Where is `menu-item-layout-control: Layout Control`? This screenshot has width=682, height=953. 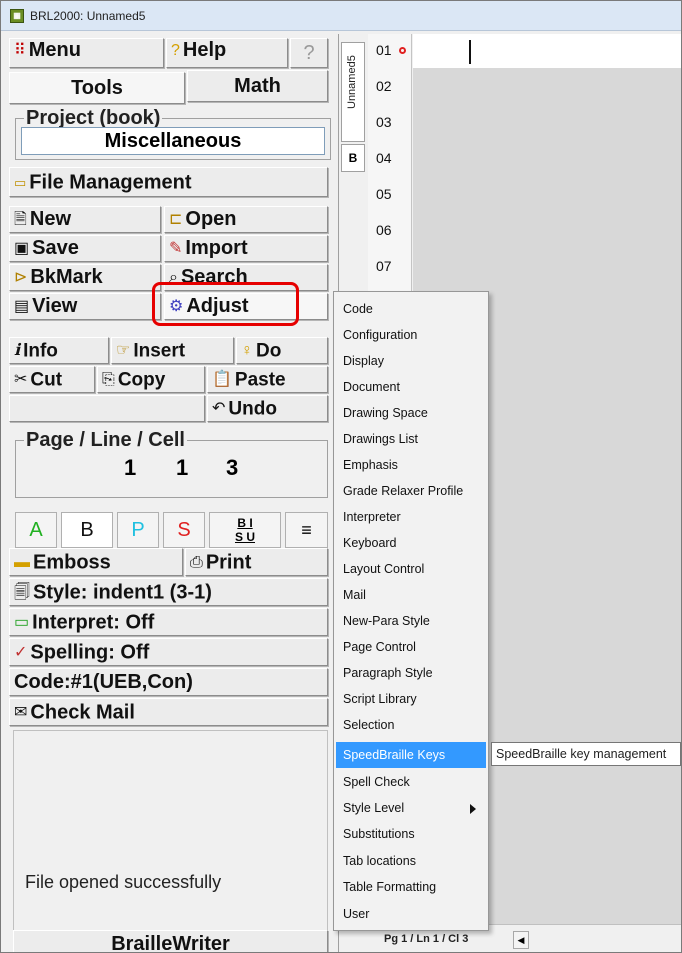
menu-item-layout-control: Layout Control is located at coordinates (411, 569).